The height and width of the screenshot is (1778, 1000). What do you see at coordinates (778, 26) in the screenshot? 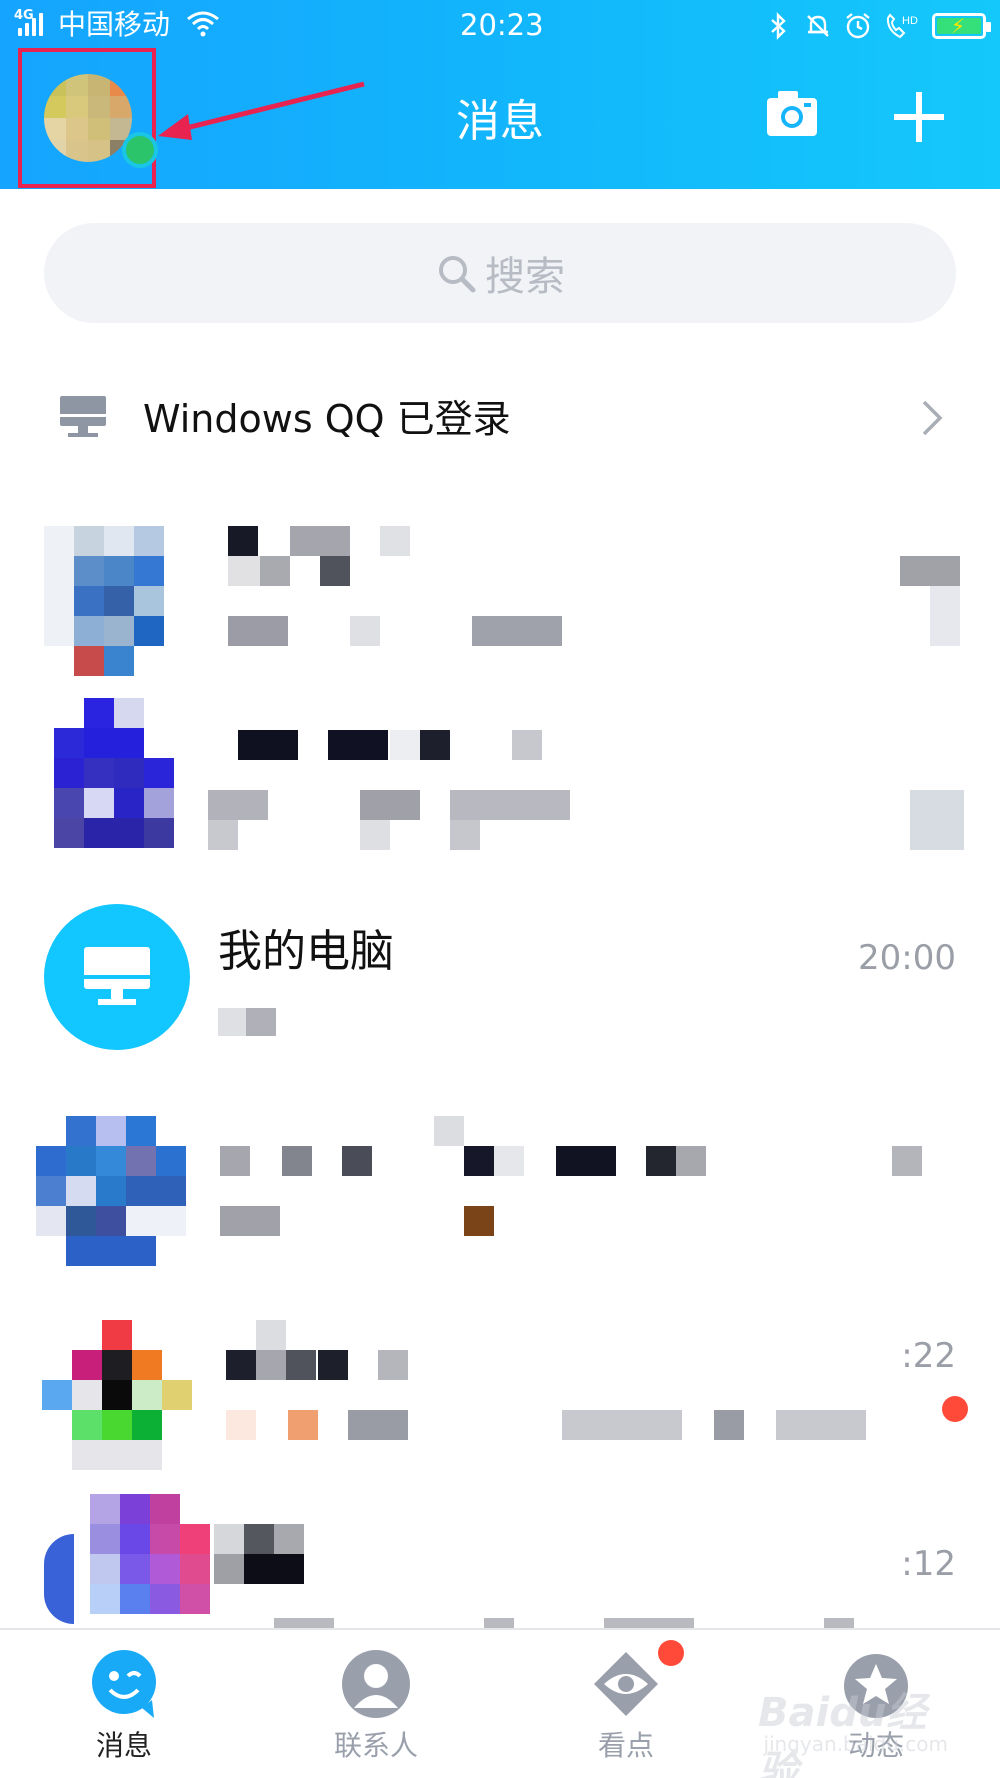
I see `bluetooth-icon` at bounding box center [778, 26].